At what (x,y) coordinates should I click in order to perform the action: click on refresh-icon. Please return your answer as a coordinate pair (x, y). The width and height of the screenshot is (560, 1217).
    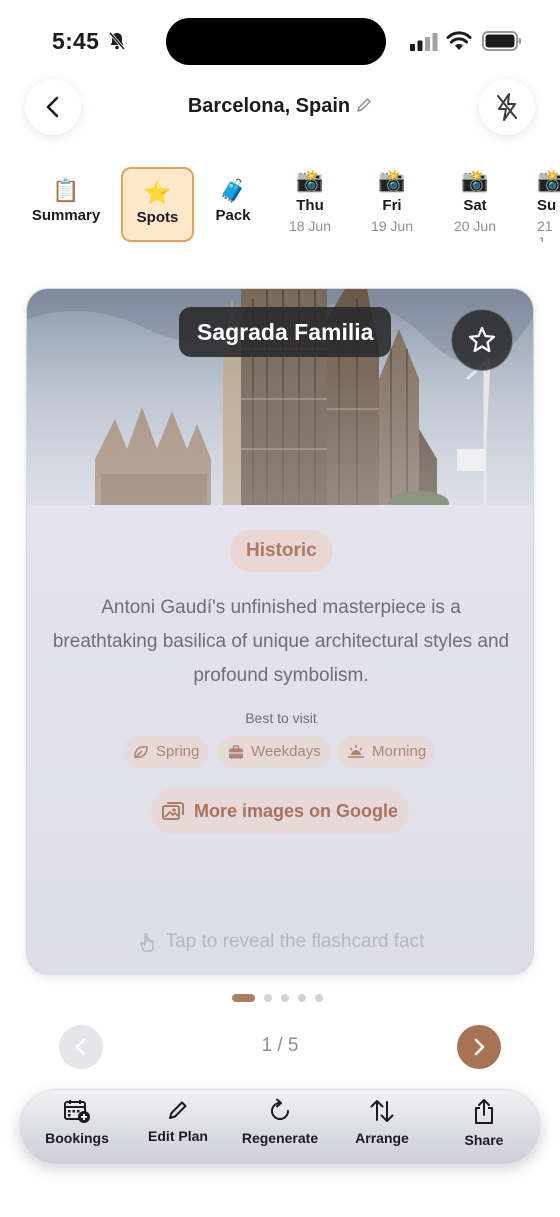
    Looking at the image, I should click on (280, 1109).